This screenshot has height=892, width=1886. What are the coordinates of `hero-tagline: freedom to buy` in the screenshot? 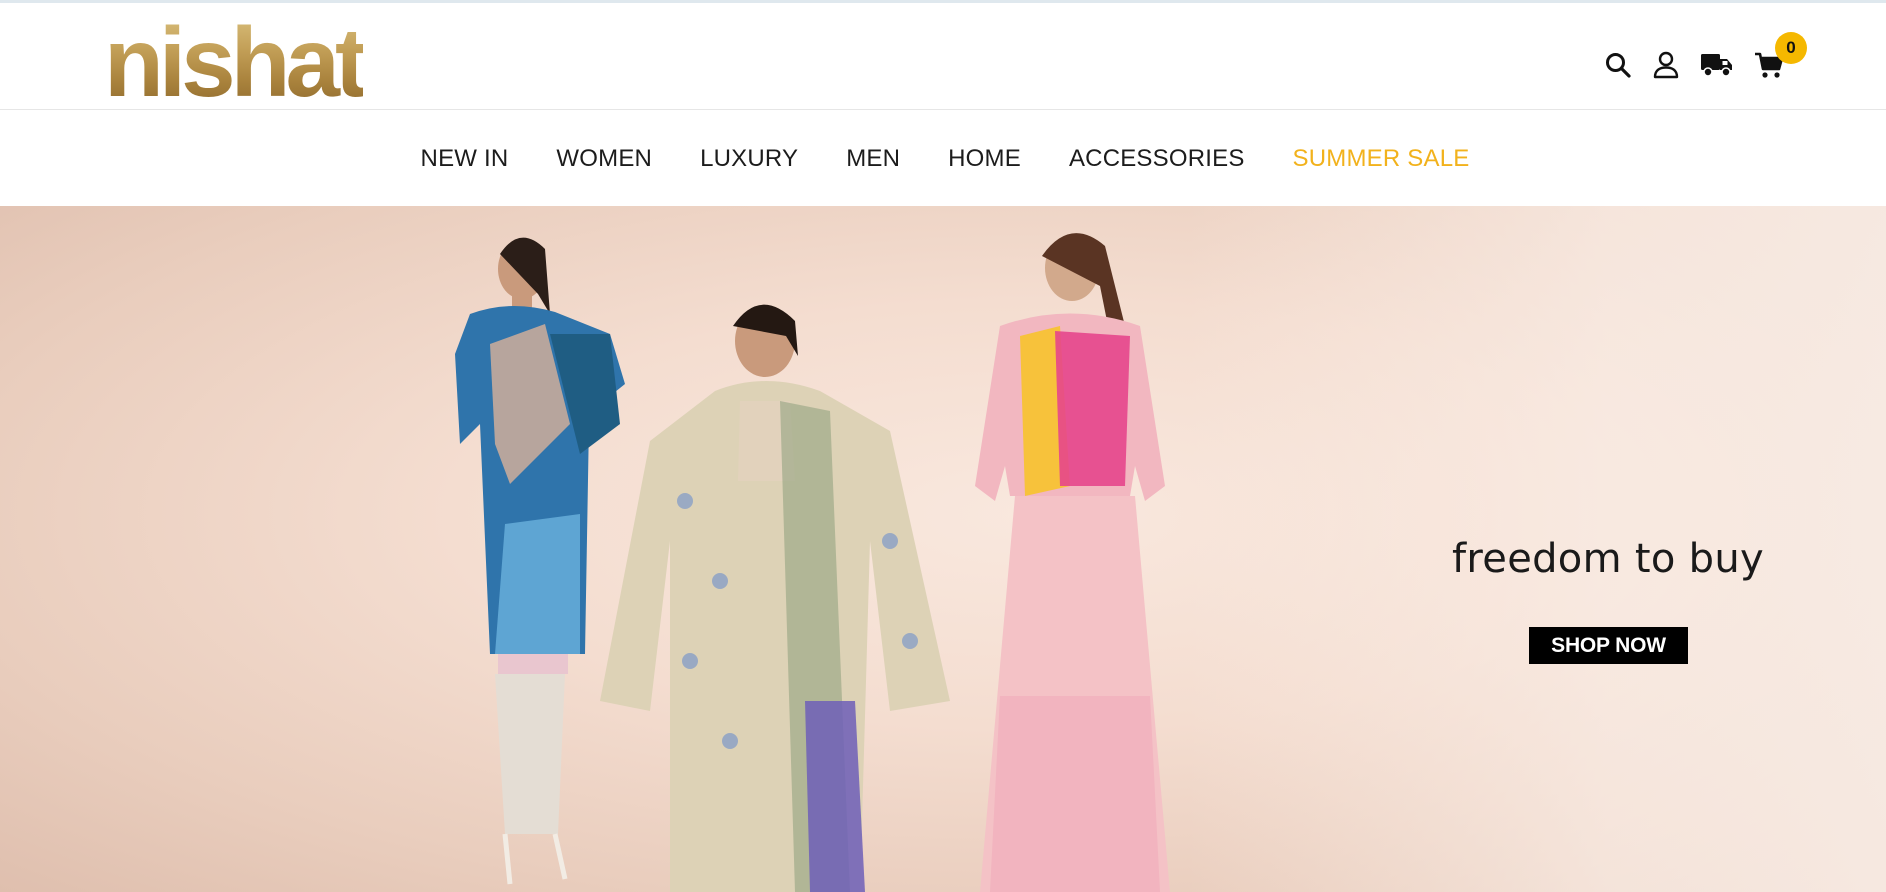 It's located at (1608, 559).